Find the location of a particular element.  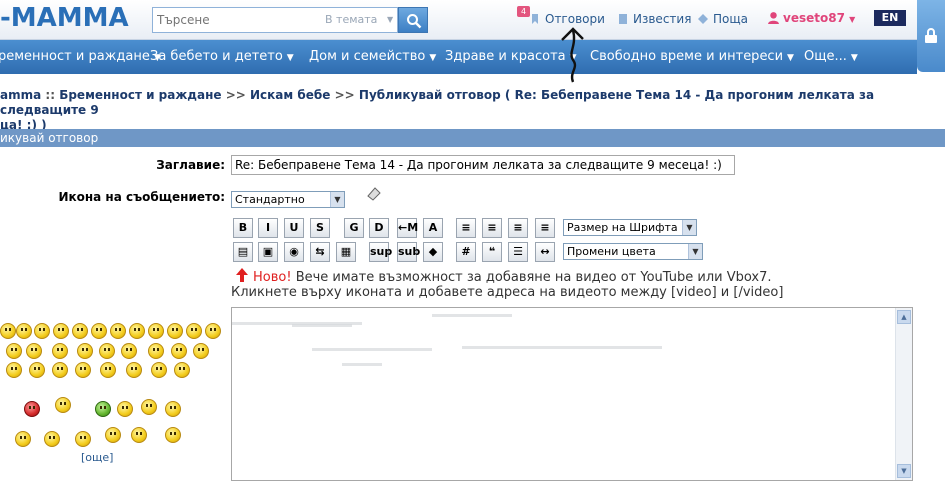

format-button-5: D is located at coordinates (379, 228).